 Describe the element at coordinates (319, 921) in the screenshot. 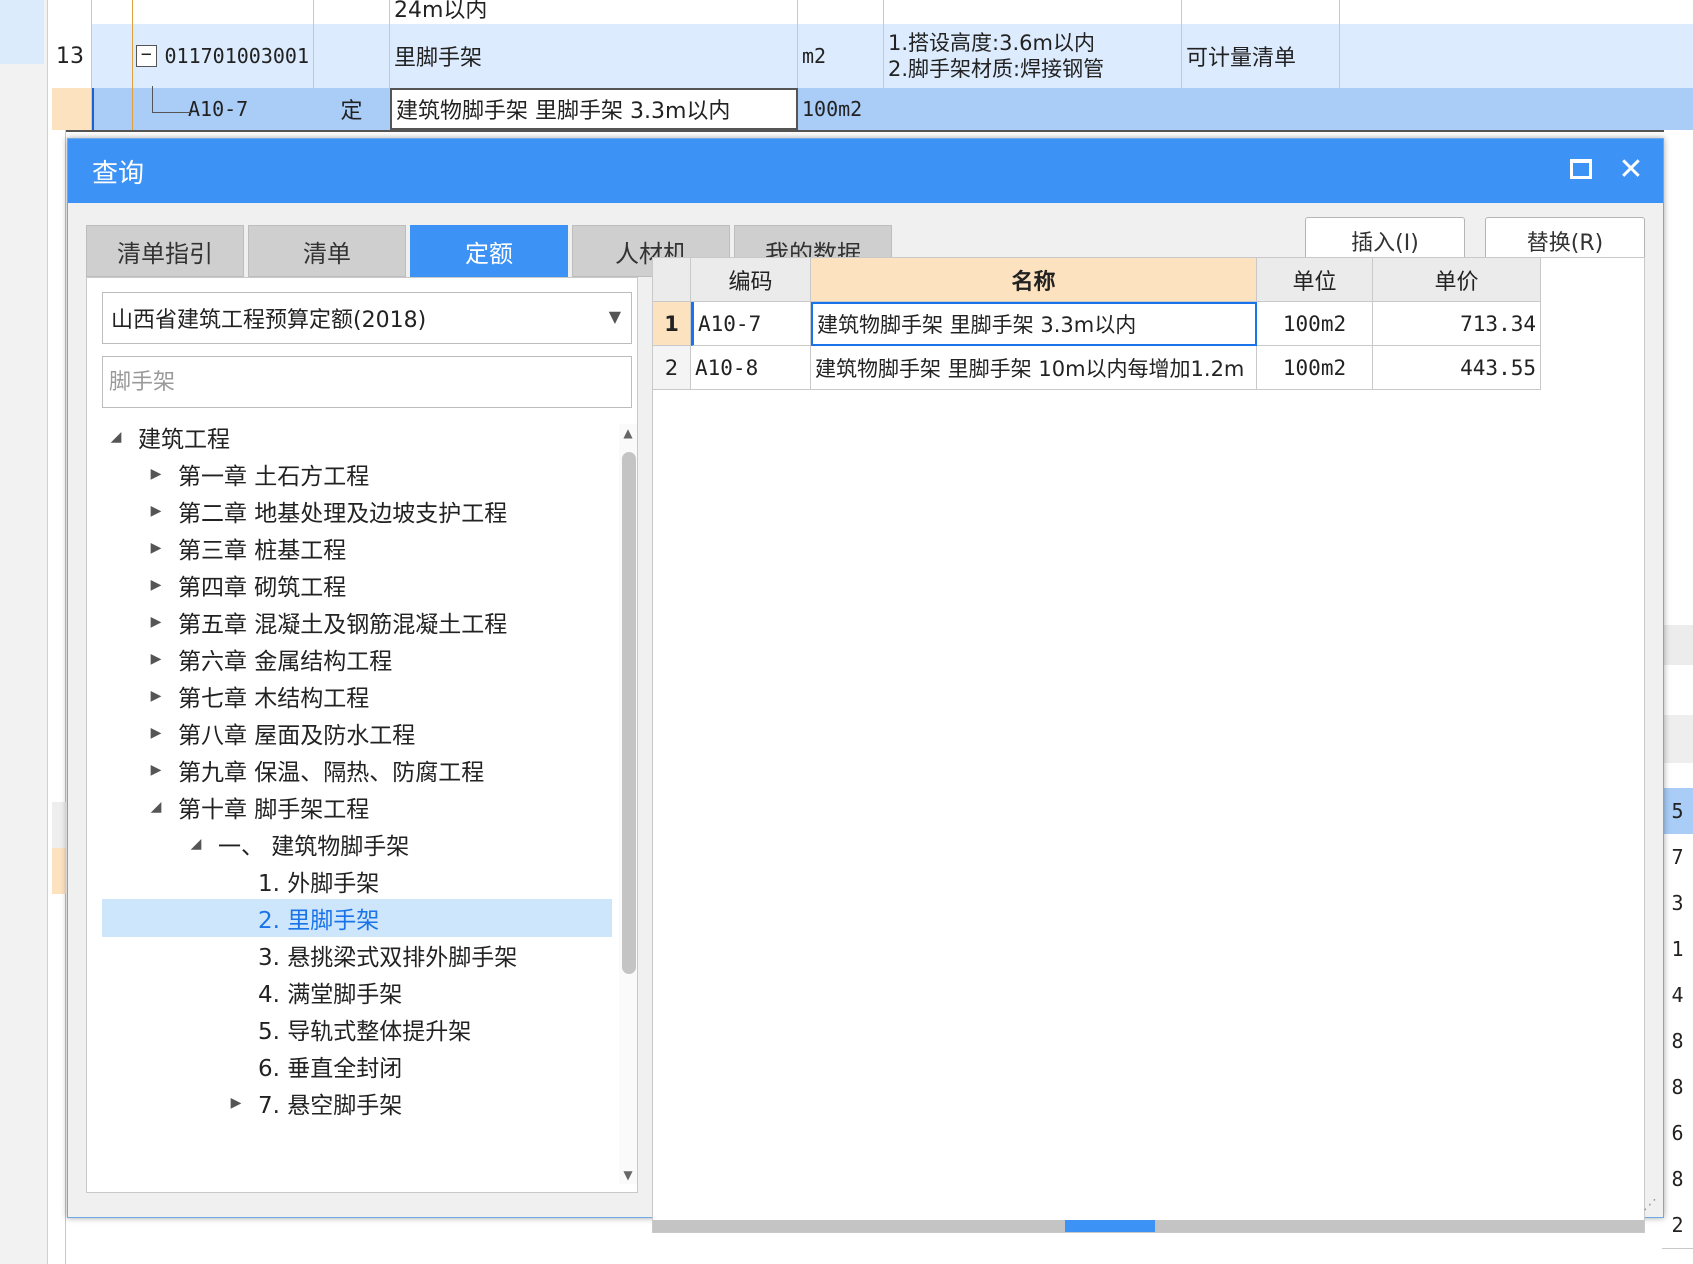

I see `tree-item-label: 2. 里脚手架` at that location.